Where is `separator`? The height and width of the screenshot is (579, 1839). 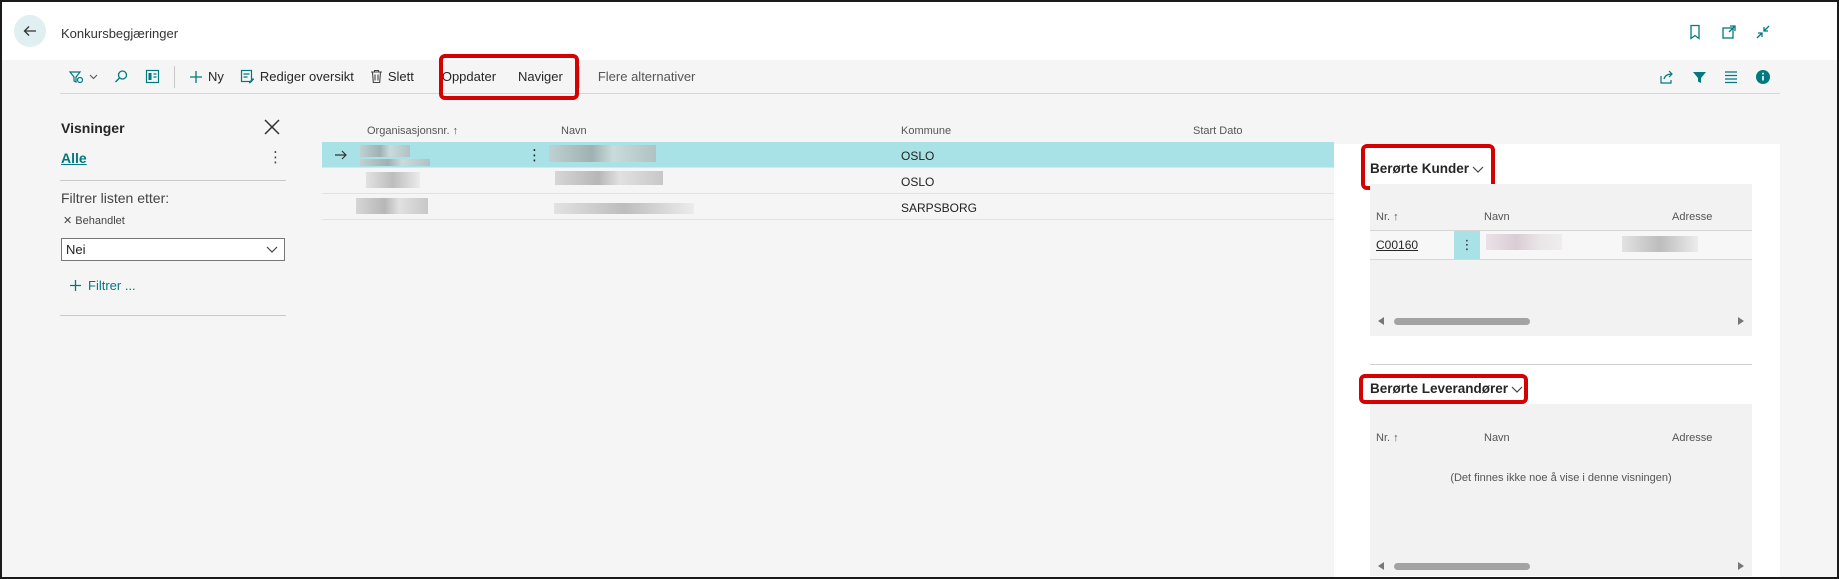
separator is located at coordinates (174, 76).